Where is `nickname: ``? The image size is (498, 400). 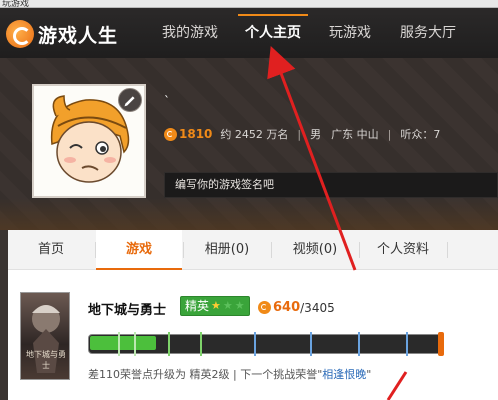
nickname: ` is located at coordinates (167, 101).